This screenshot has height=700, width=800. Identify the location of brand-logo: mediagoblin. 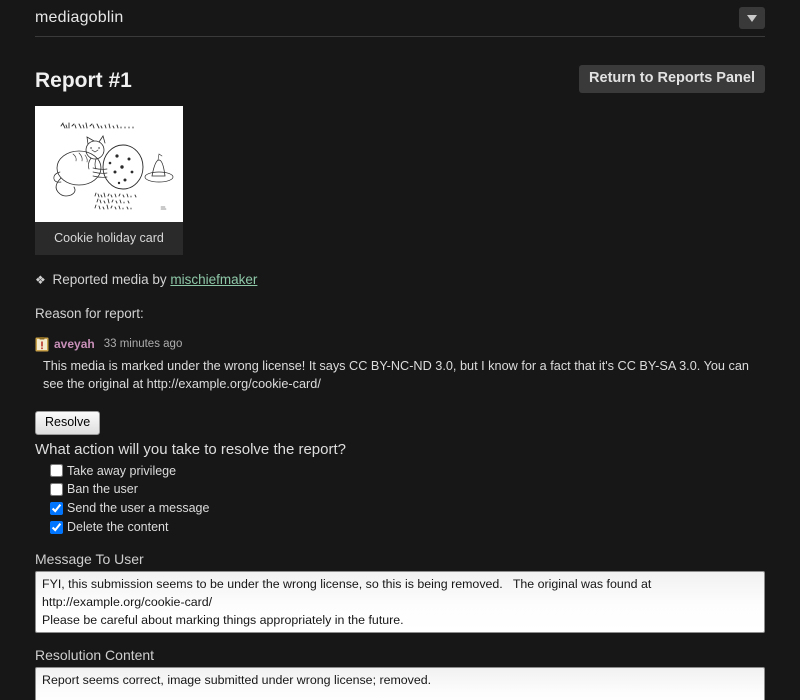
(79, 18).